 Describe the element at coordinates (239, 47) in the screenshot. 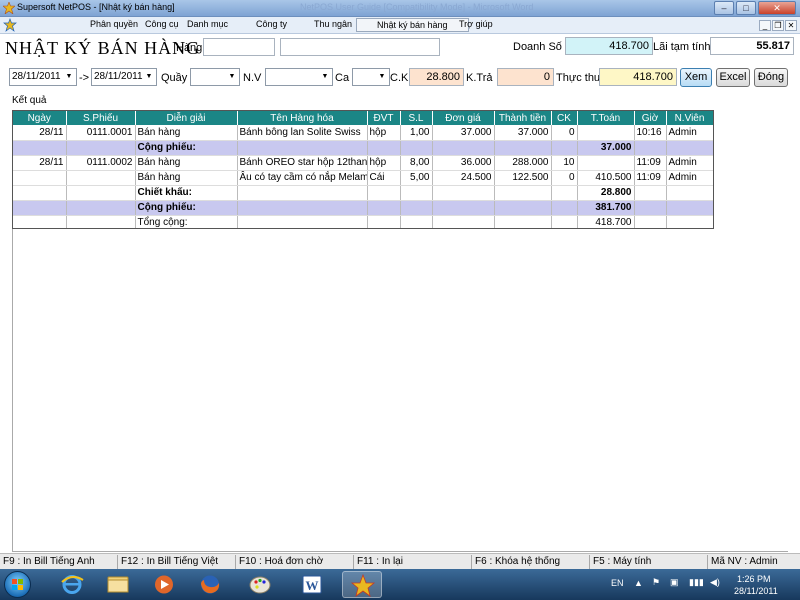

I see `hang-code-input` at that location.